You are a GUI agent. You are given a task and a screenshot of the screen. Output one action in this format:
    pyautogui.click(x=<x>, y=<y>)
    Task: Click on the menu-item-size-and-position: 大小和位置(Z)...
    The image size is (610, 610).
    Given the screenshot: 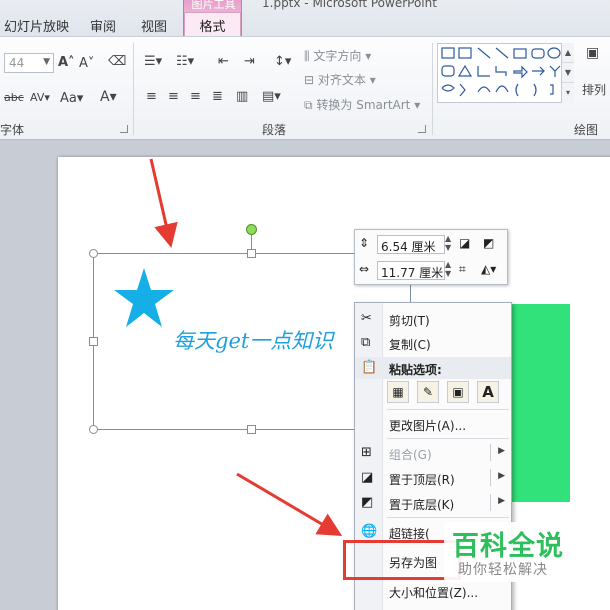 What is the action you would take?
    pyautogui.click(x=433, y=591)
    